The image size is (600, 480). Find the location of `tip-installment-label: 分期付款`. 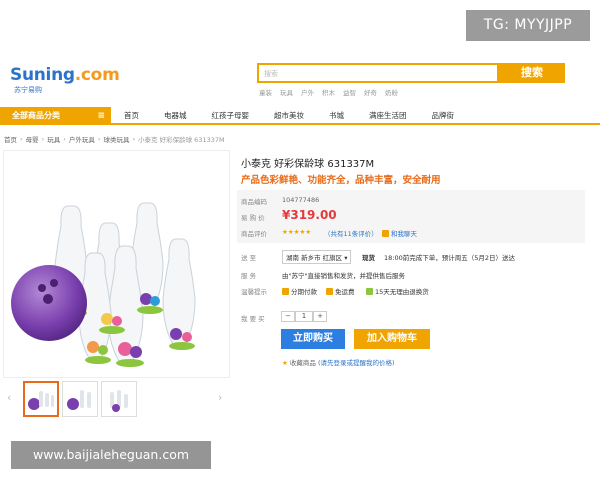

tip-installment-label: 分期付款 is located at coordinates (304, 292).